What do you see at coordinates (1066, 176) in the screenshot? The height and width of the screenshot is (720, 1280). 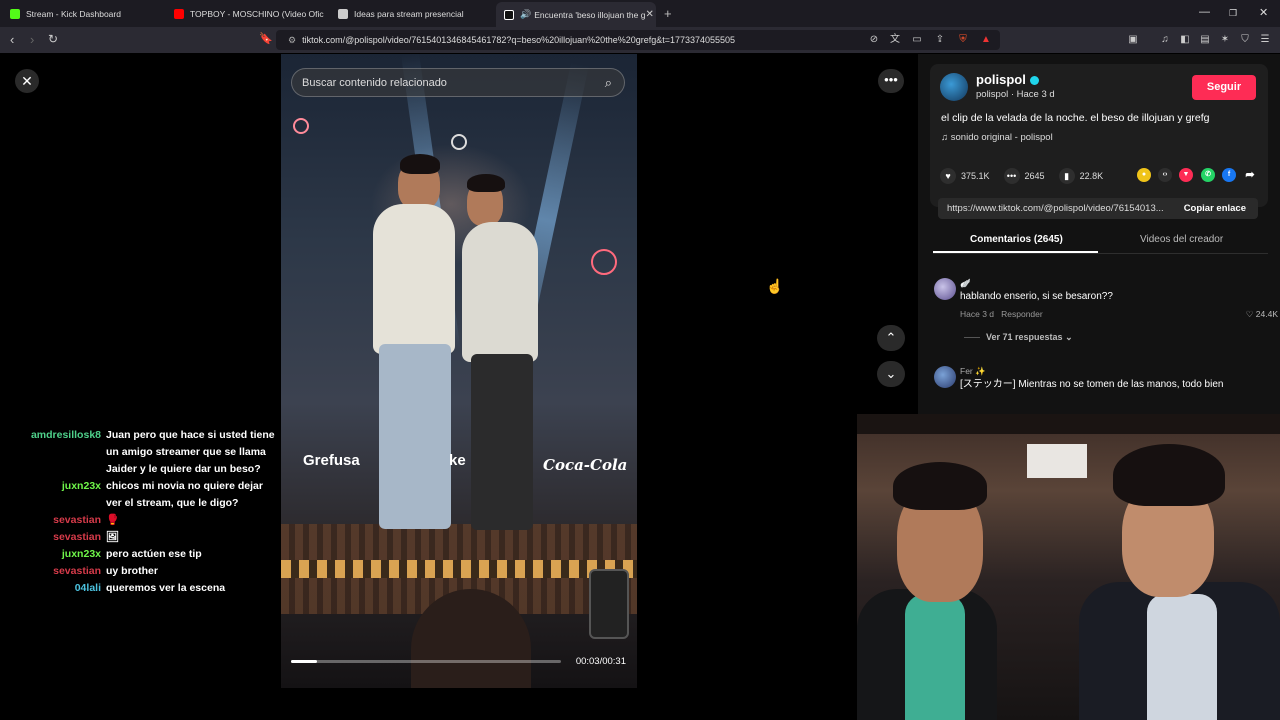 I see `bookmark-icon: ▮` at bounding box center [1066, 176].